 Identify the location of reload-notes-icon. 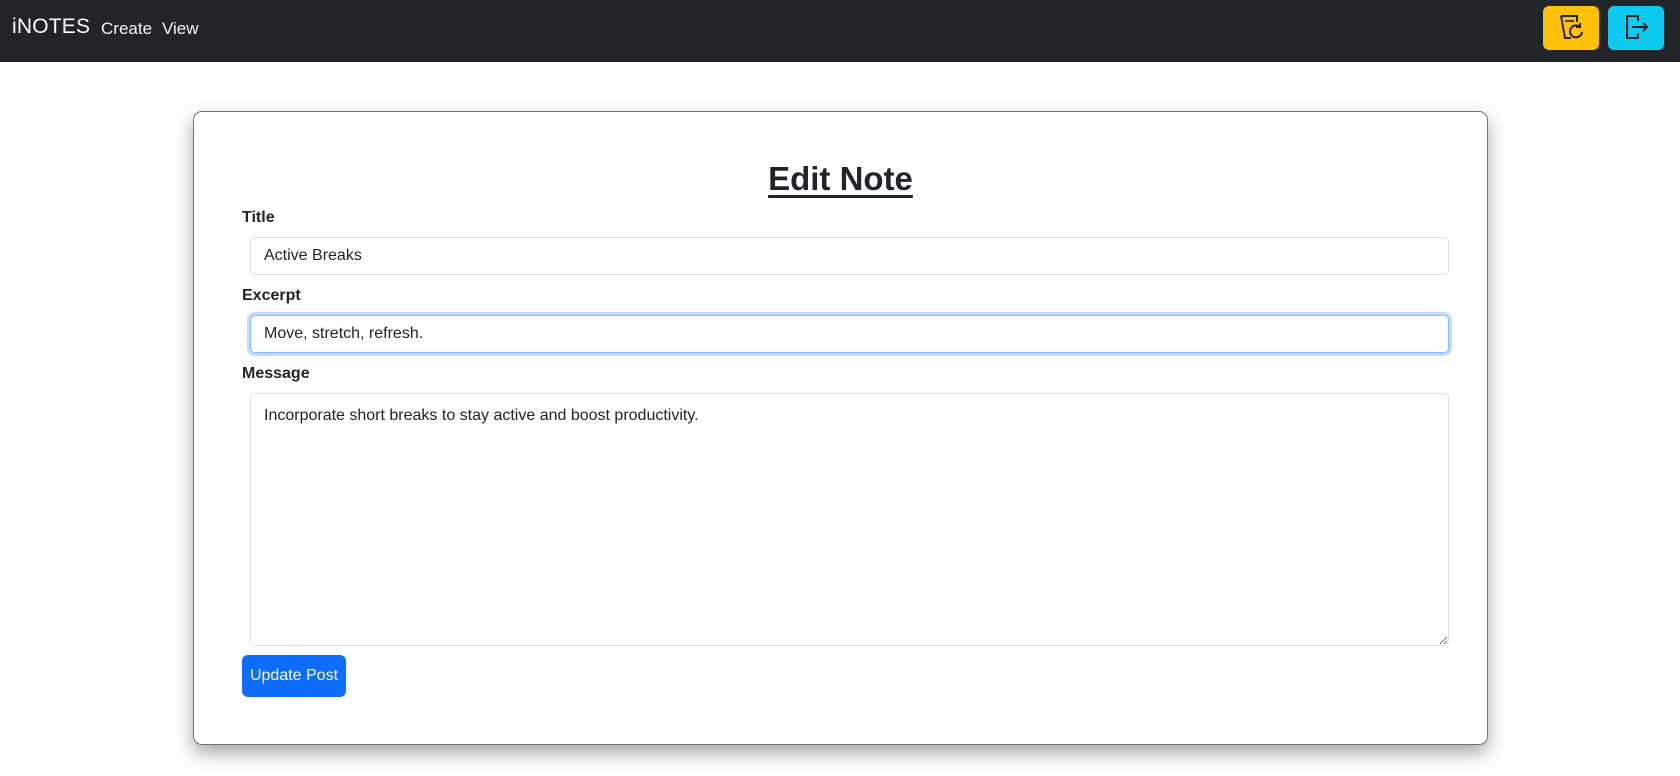
(1571, 28).